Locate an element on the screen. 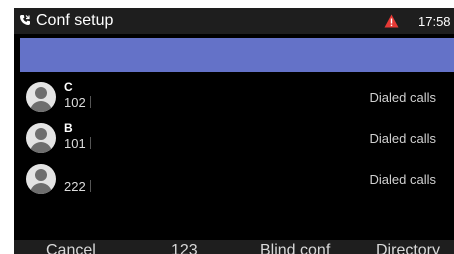 This screenshot has height=254, width=454. cancel-softkey: Cancel is located at coordinates (71, 248).